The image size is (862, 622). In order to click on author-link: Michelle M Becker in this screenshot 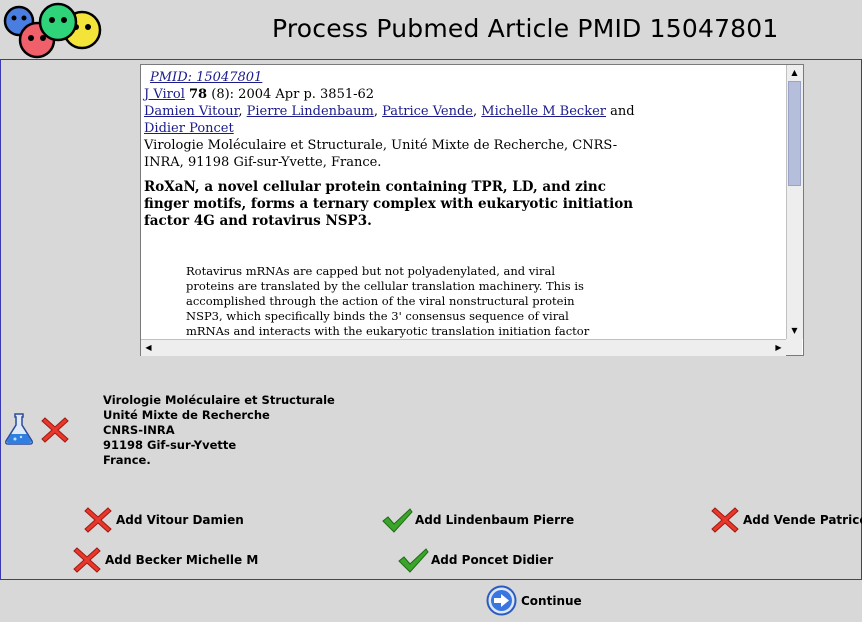, I will do `click(543, 111)`.